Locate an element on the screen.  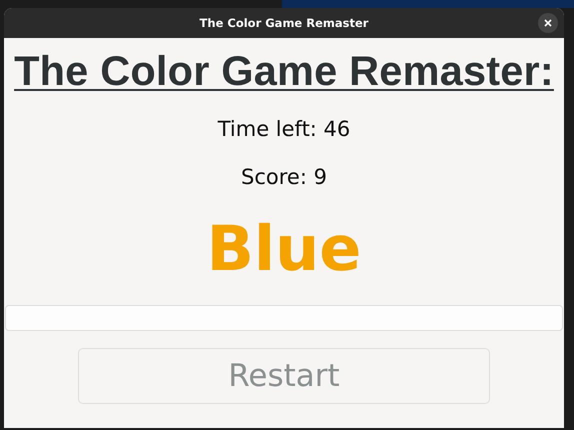
close-button is located at coordinates (548, 23).